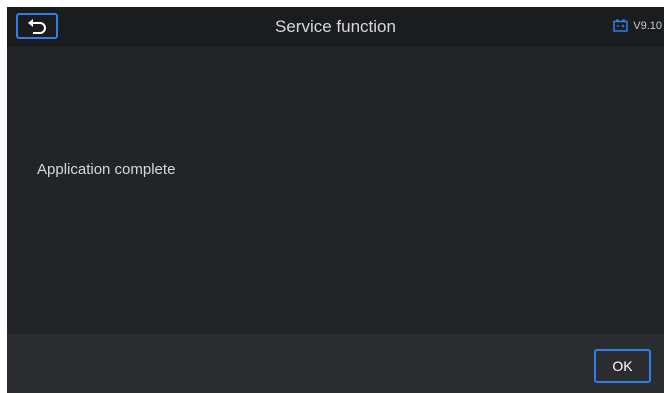  What do you see at coordinates (620, 25) in the screenshot?
I see `battery-icon` at bounding box center [620, 25].